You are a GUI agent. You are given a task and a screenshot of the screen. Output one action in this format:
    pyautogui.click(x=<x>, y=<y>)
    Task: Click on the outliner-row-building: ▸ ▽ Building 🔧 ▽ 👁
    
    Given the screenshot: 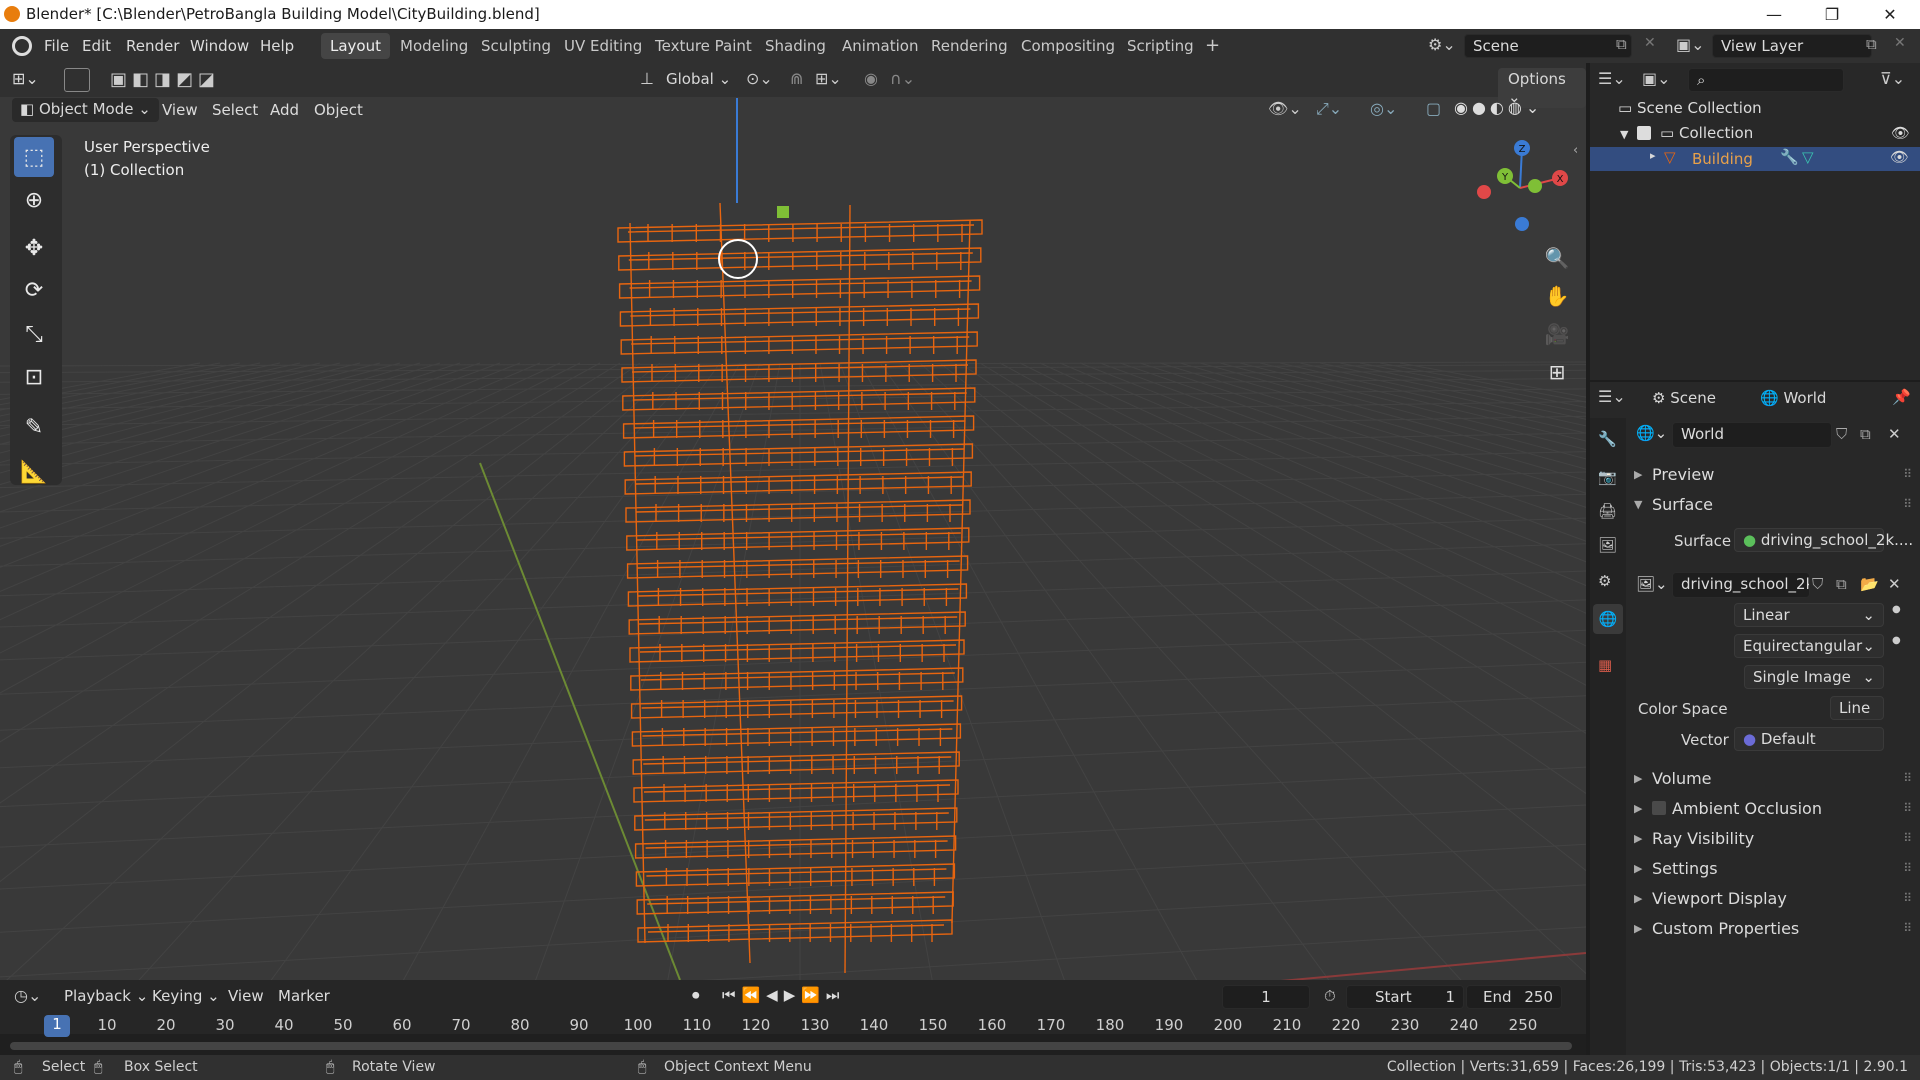 What is the action you would take?
    pyautogui.click(x=1755, y=159)
    